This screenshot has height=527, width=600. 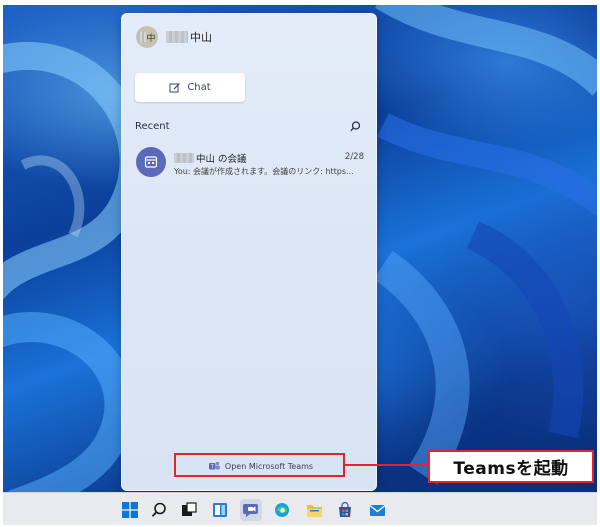 I want to click on store-icon, so click(x=345, y=510).